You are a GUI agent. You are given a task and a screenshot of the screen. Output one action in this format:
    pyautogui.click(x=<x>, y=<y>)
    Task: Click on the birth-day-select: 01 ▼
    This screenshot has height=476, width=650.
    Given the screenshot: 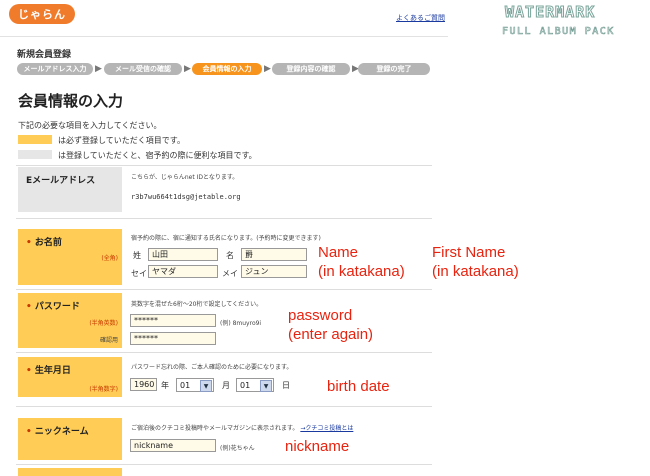 What is the action you would take?
    pyautogui.click(x=255, y=385)
    